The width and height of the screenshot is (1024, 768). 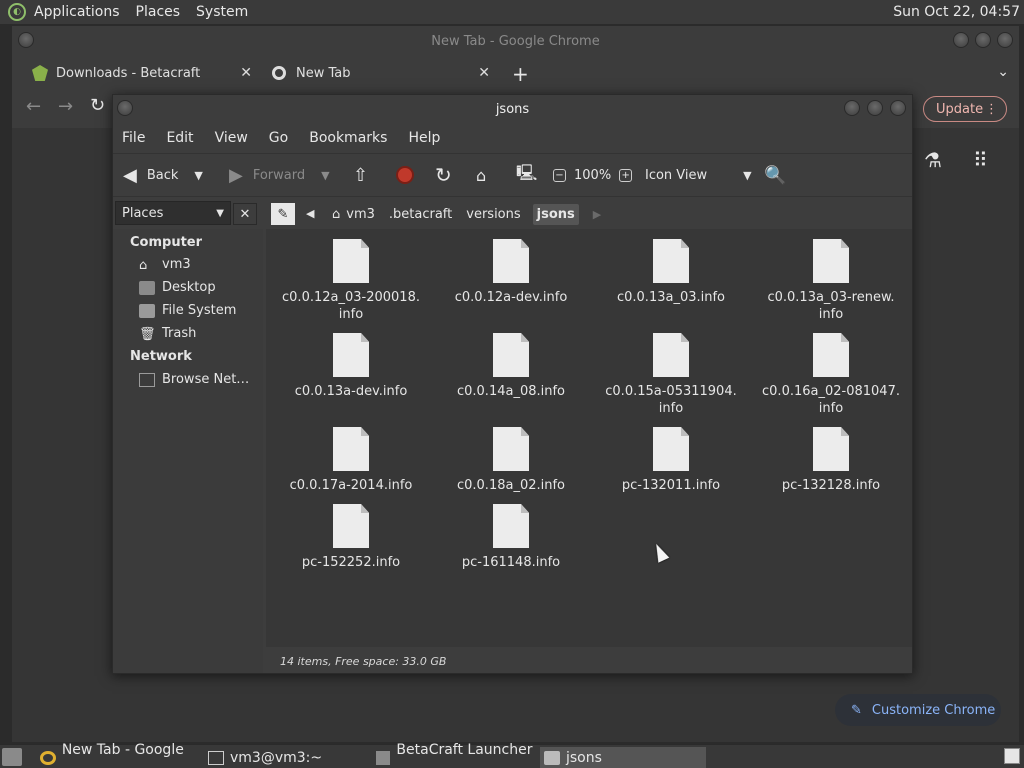 I want to click on clock: Sun Oct 22, 04:57, so click(x=956, y=12).